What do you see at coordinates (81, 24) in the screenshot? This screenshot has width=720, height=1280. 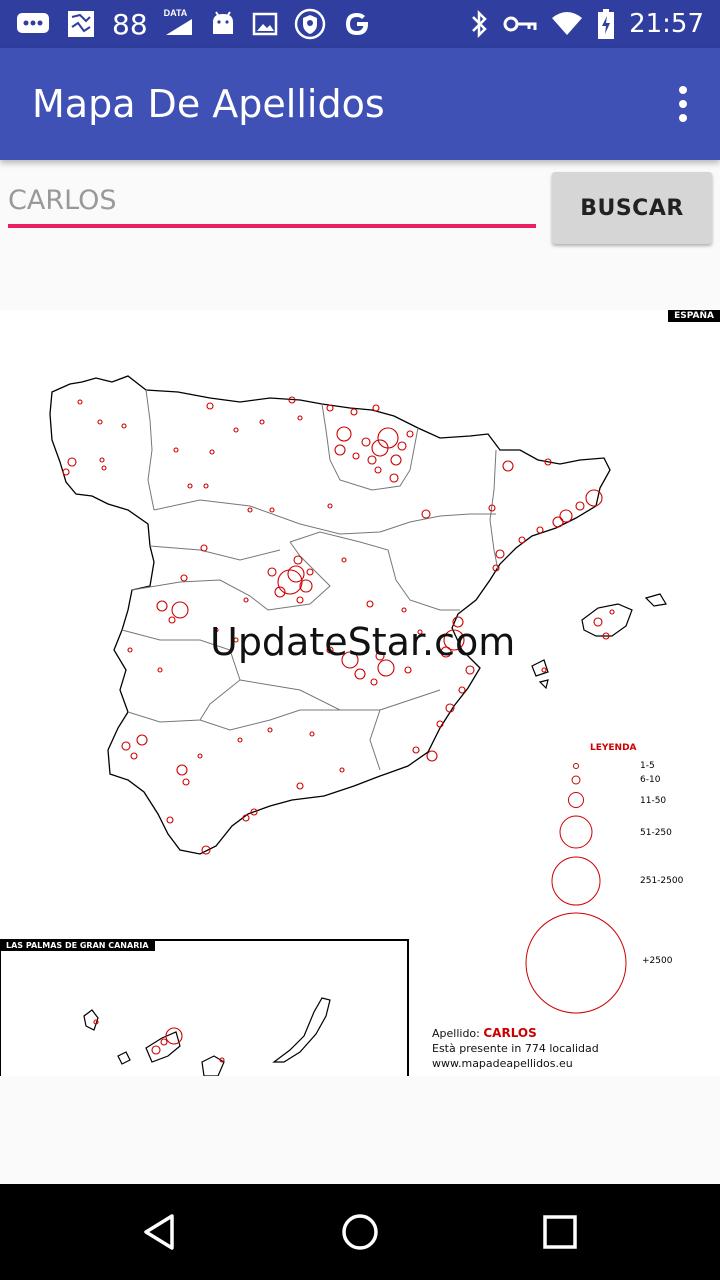 I see `map-notification-icon` at bounding box center [81, 24].